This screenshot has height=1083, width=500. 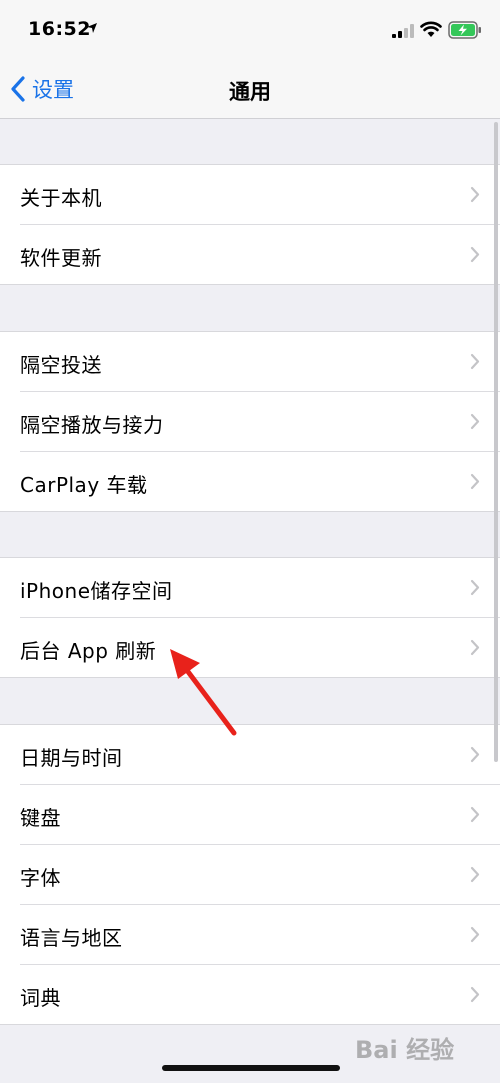 I want to click on list-item-label: 隔空播放与接力, so click(x=92, y=425).